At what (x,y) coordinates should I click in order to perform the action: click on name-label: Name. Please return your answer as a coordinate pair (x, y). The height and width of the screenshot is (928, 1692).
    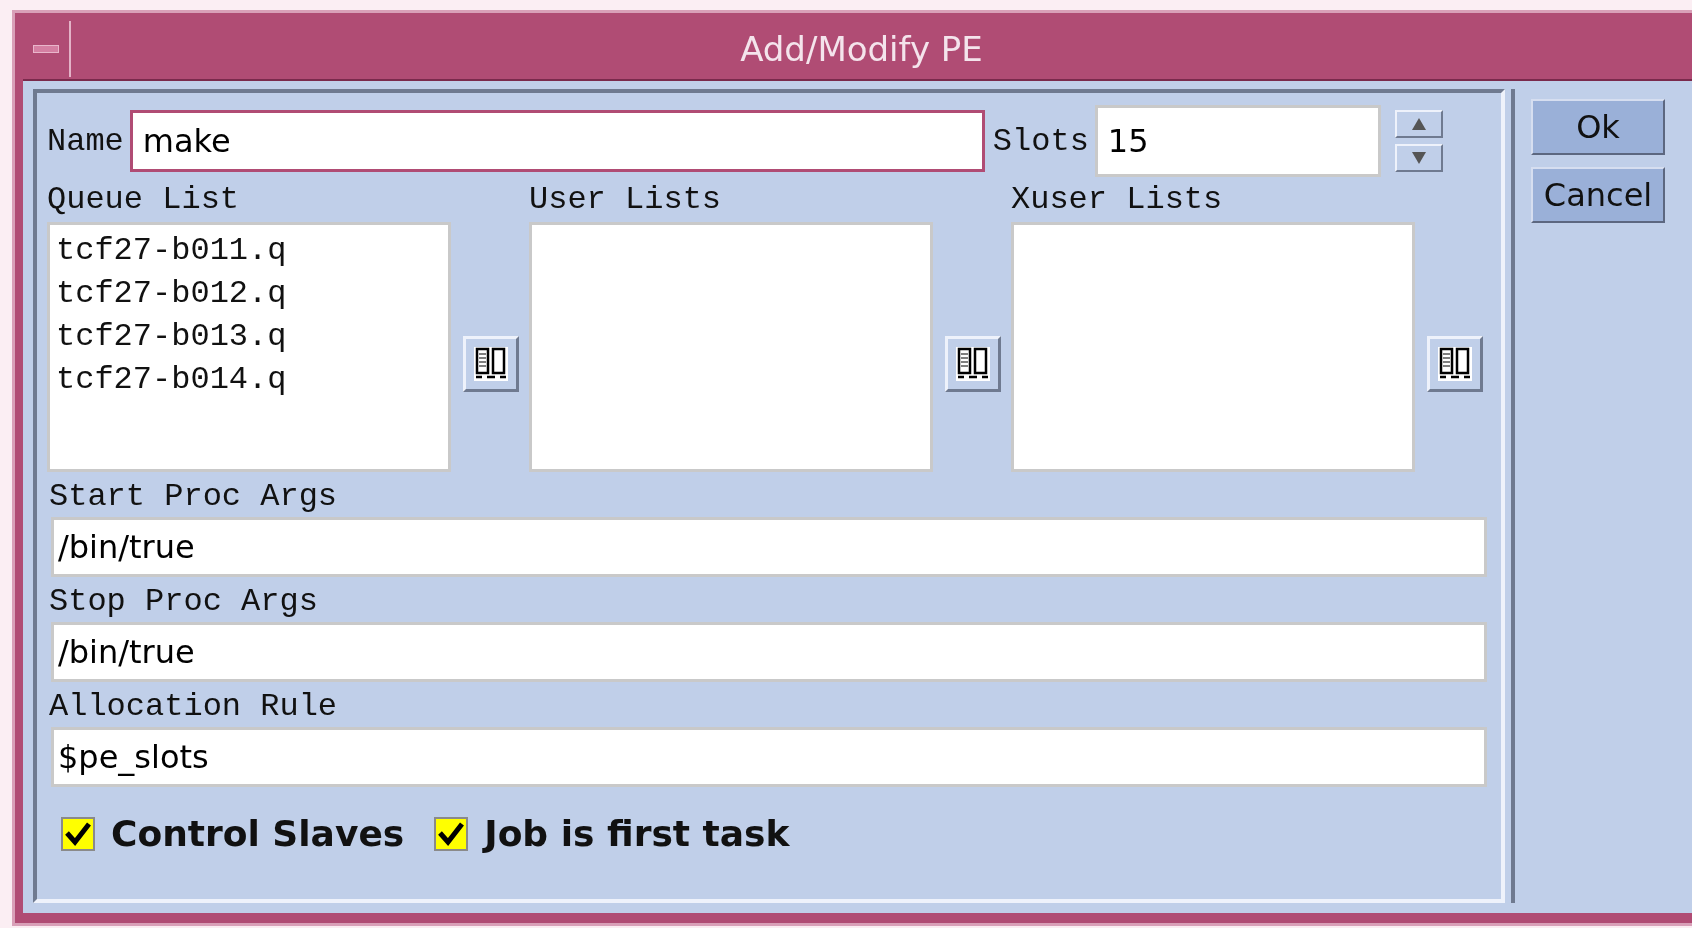
    Looking at the image, I should click on (85, 141).